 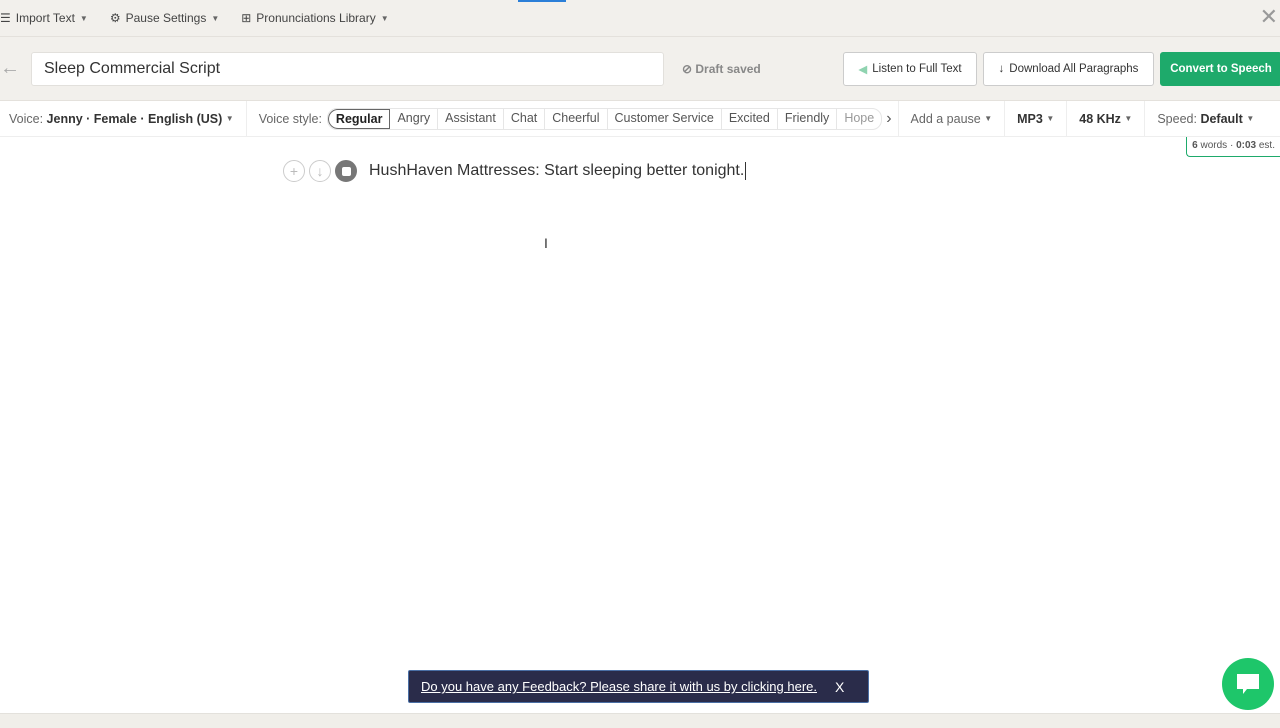 What do you see at coordinates (44, 18) in the screenshot?
I see `import-text-menu: ☰ Import Text ▼` at bounding box center [44, 18].